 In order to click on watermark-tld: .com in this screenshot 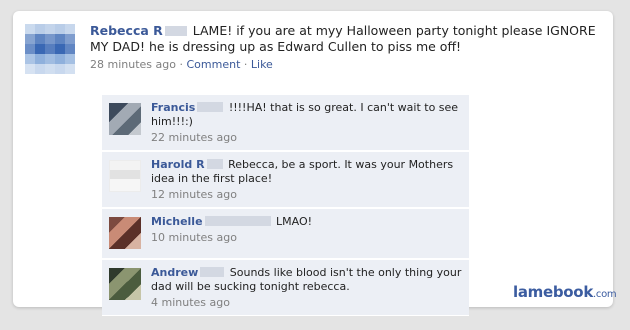, I will do `click(605, 294)`.